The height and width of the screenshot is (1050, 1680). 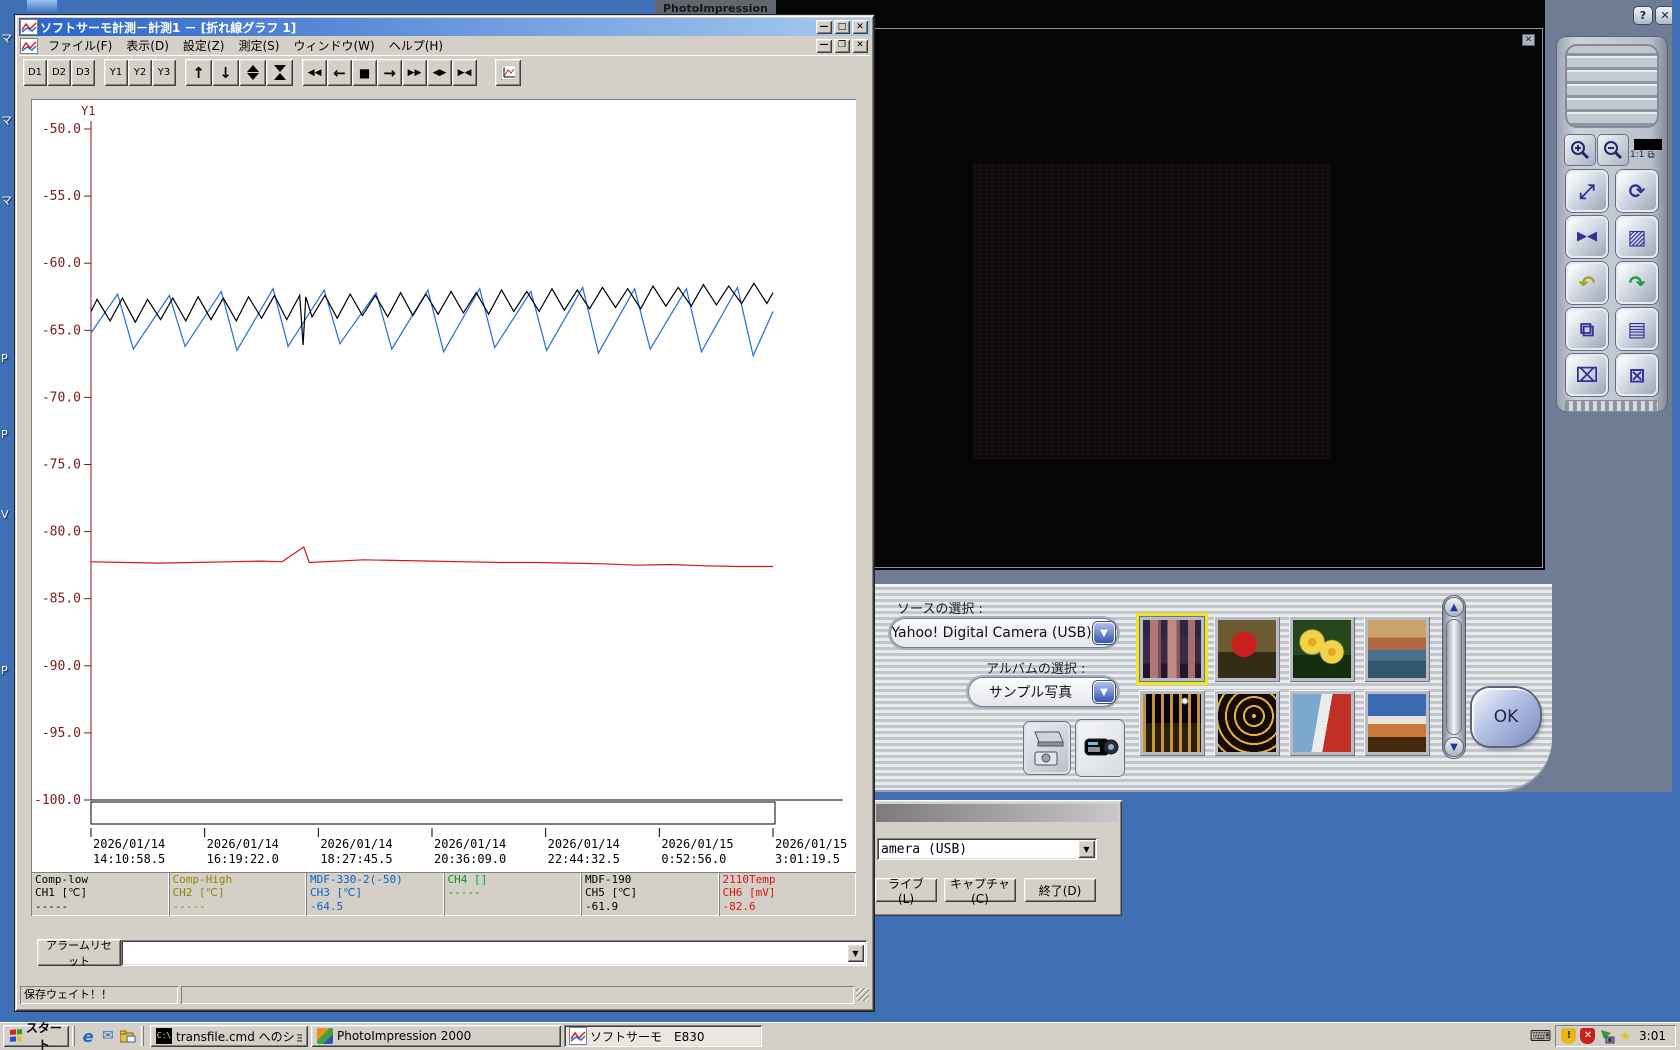 I want to click on zoom-out-time-button: ◀▶, so click(x=439, y=72).